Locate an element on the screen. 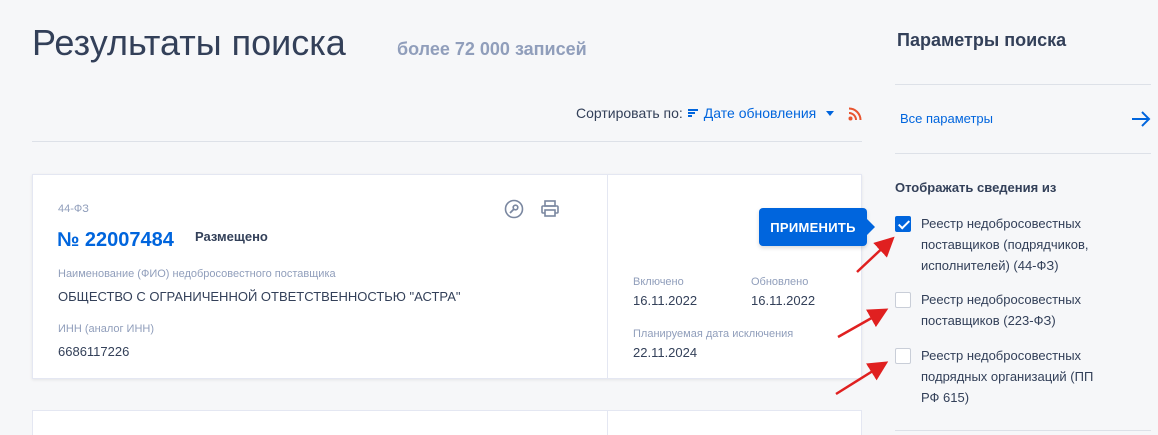  inn-label: ИНН (аналог ИНН) is located at coordinates (106, 329).